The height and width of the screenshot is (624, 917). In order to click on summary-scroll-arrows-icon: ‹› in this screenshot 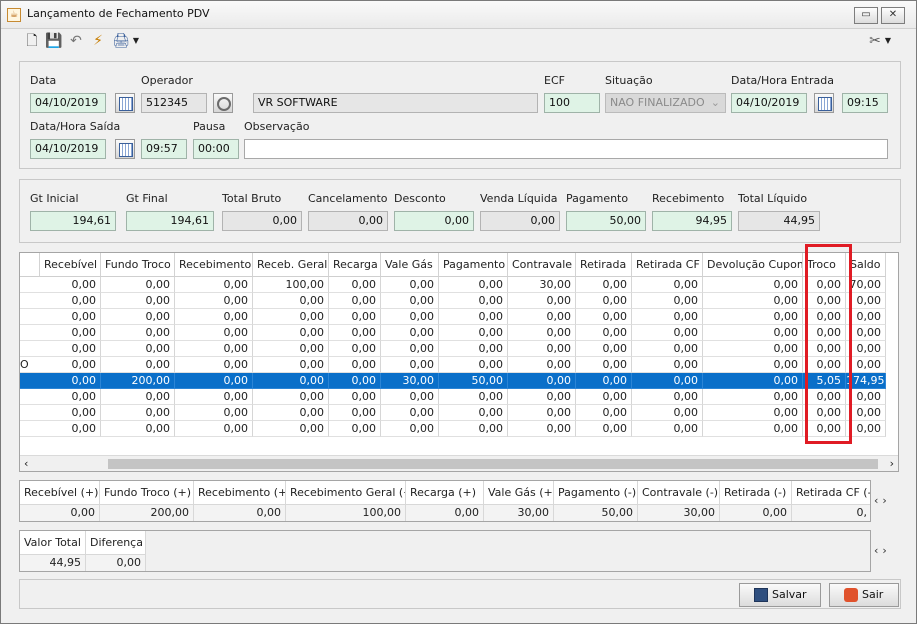, I will do `click(882, 500)`.